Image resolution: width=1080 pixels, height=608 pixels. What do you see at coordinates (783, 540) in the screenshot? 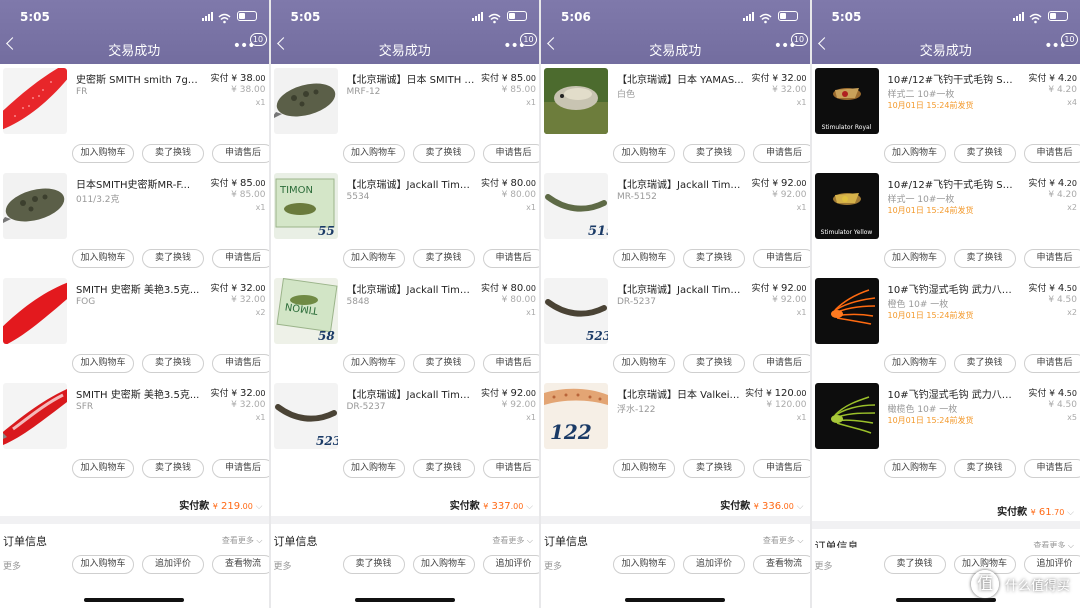
I see `see-more-link: 查看更多 ⌵` at bounding box center [783, 540].